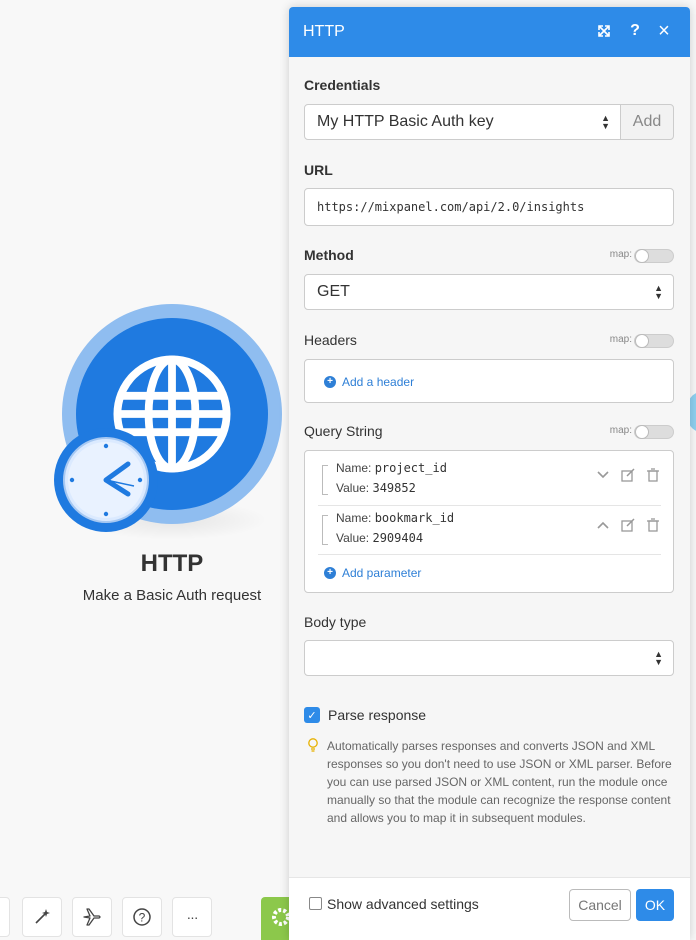  Describe the element at coordinates (603, 475) in the screenshot. I see `chevron-down-icon` at that location.